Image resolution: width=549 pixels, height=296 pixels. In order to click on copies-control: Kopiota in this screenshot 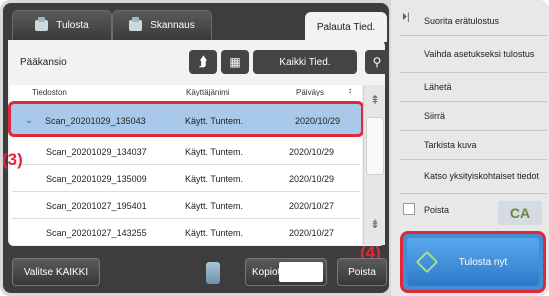, I will do `click(286, 272)`.